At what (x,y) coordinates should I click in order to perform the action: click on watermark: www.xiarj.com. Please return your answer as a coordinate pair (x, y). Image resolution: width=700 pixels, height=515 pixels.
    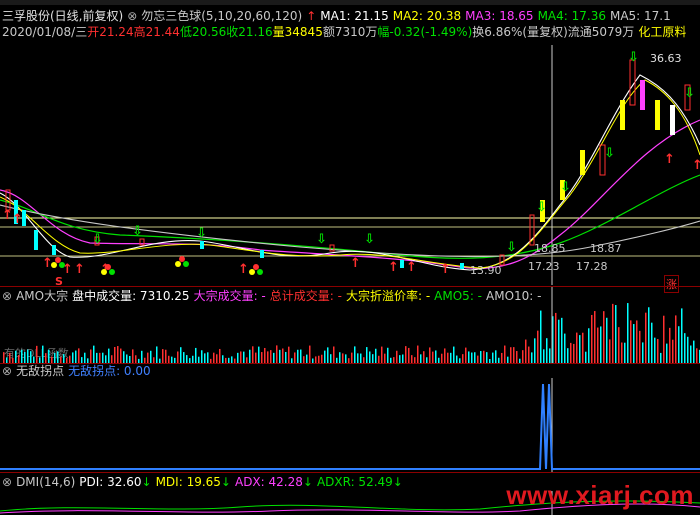
    Looking at the image, I should click on (600, 495).